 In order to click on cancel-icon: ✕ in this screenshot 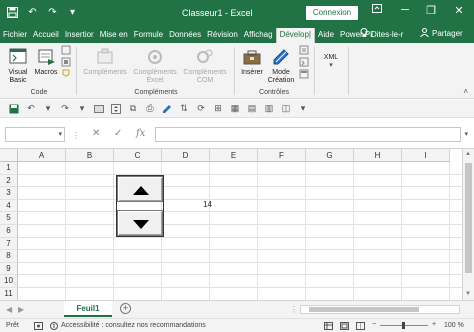, I will do `click(96, 133)`.